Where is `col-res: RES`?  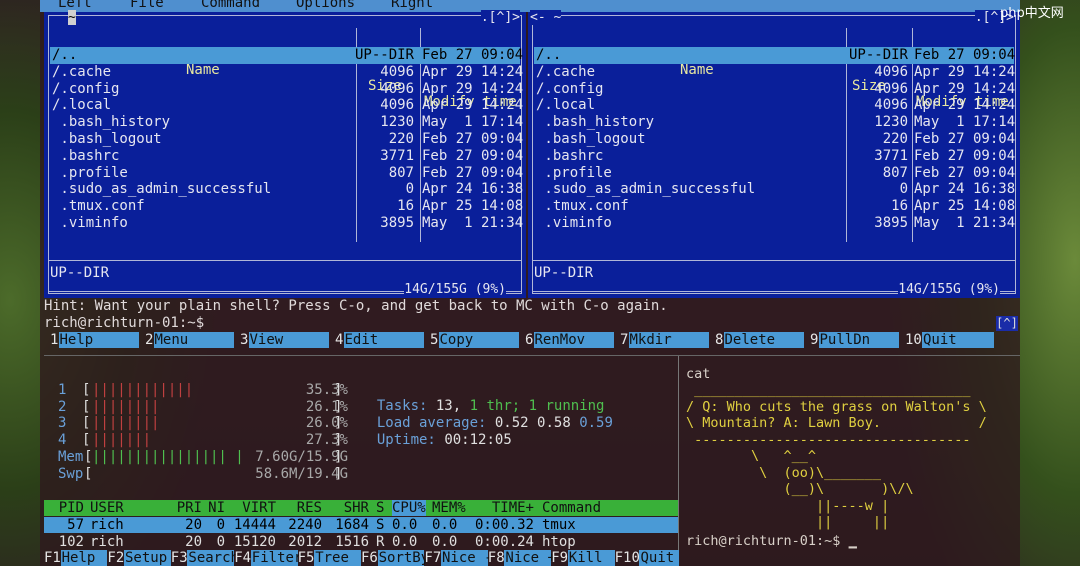 col-res: RES is located at coordinates (309, 508).